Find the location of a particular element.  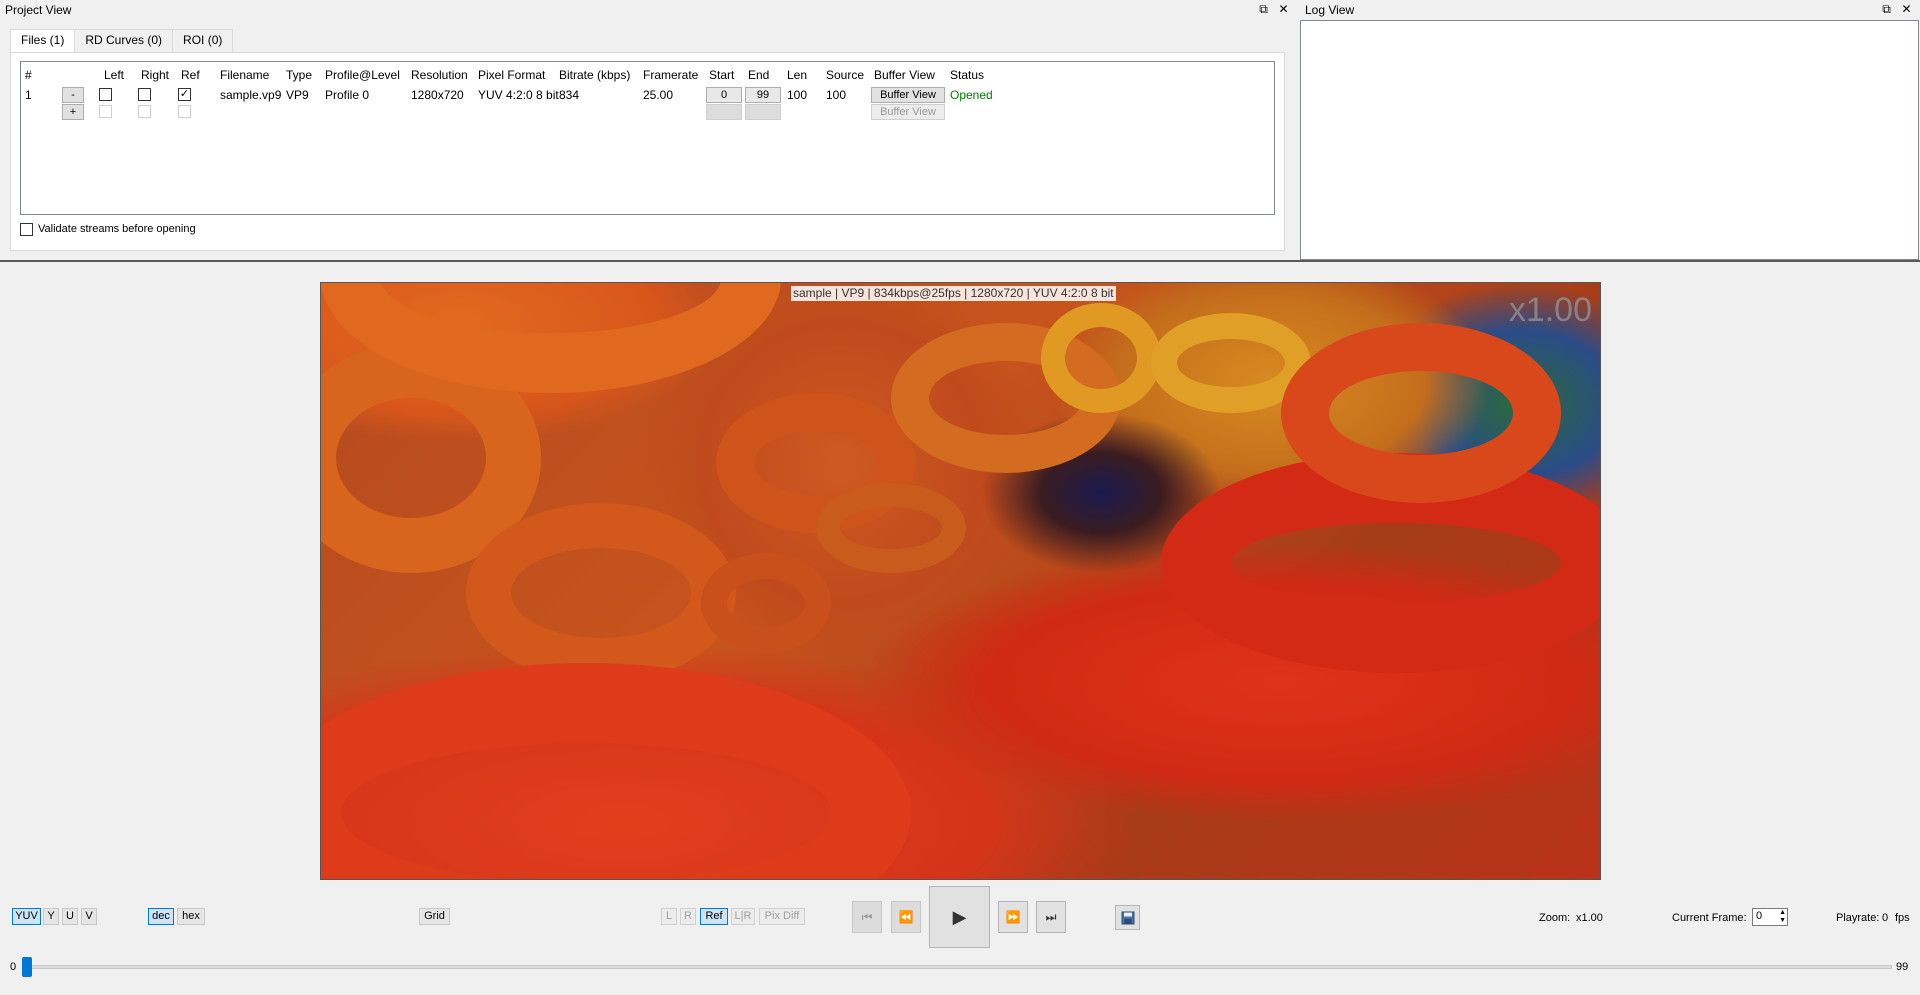

timeline-slider-track is located at coordinates (957, 967).